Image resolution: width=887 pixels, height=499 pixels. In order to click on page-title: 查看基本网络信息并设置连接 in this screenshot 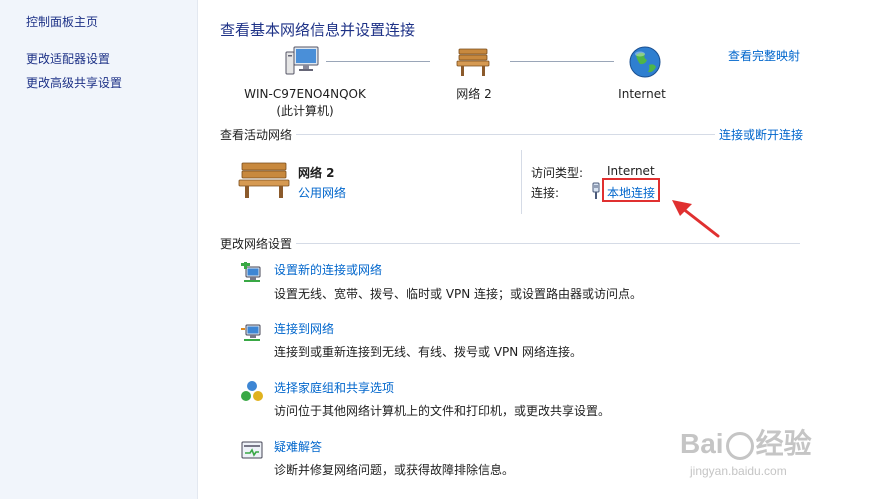, I will do `click(318, 30)`.